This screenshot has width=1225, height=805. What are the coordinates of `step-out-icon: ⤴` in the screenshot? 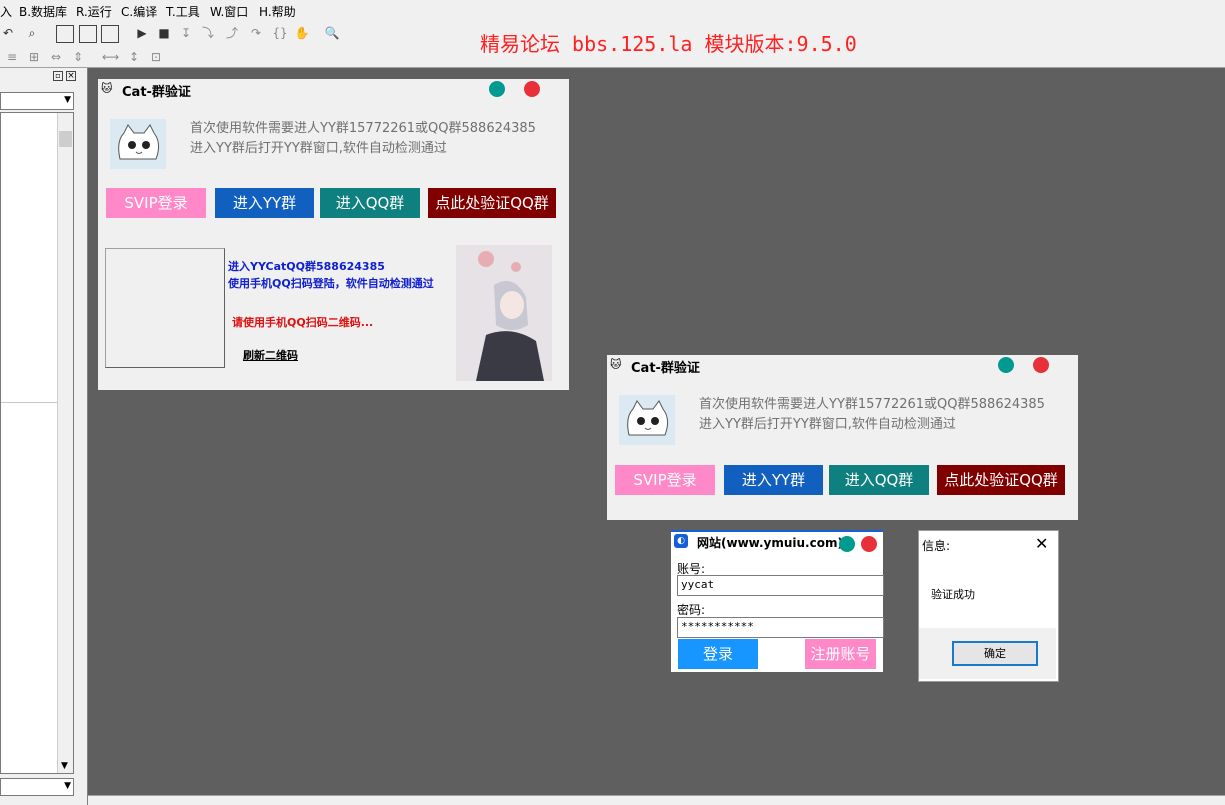 It's located at (232, 33).